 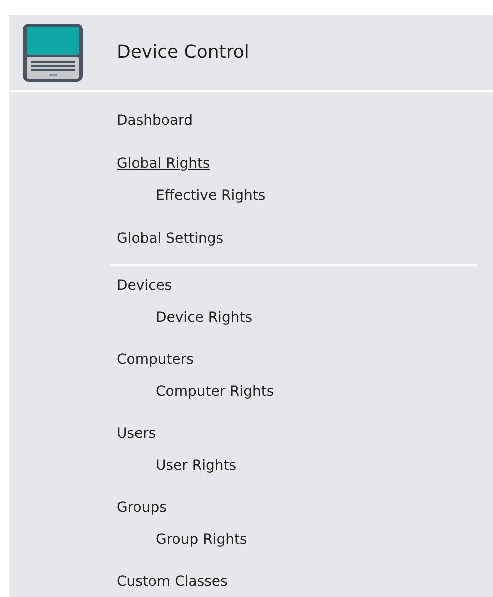 I want to click on nav-link: Global Settings, so click(x=170, y=239).